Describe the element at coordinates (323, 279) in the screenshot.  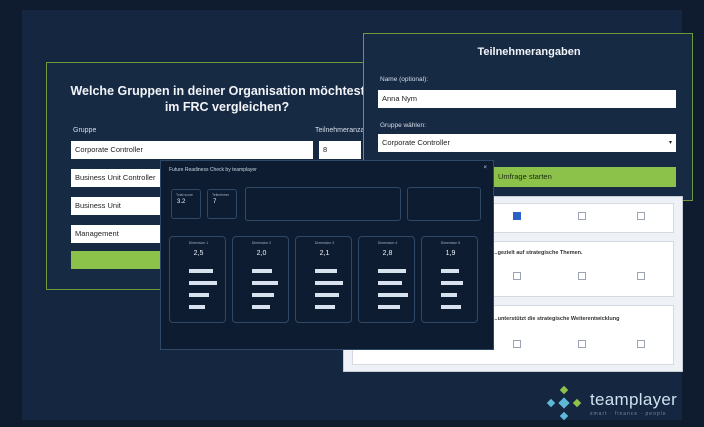
I see `dimension-card-3: Dimension 3 2,1` at that location.